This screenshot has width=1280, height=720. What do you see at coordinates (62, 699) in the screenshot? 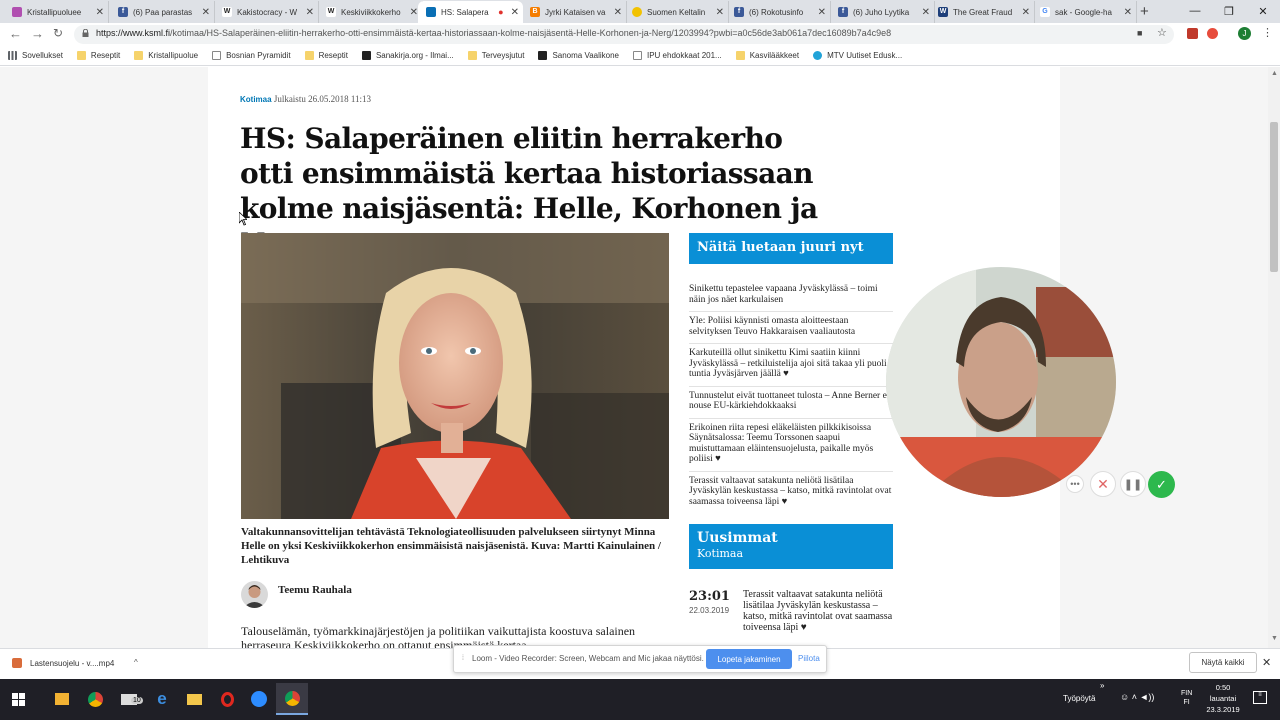
I see `store-app` at bounding box center [62, 699].